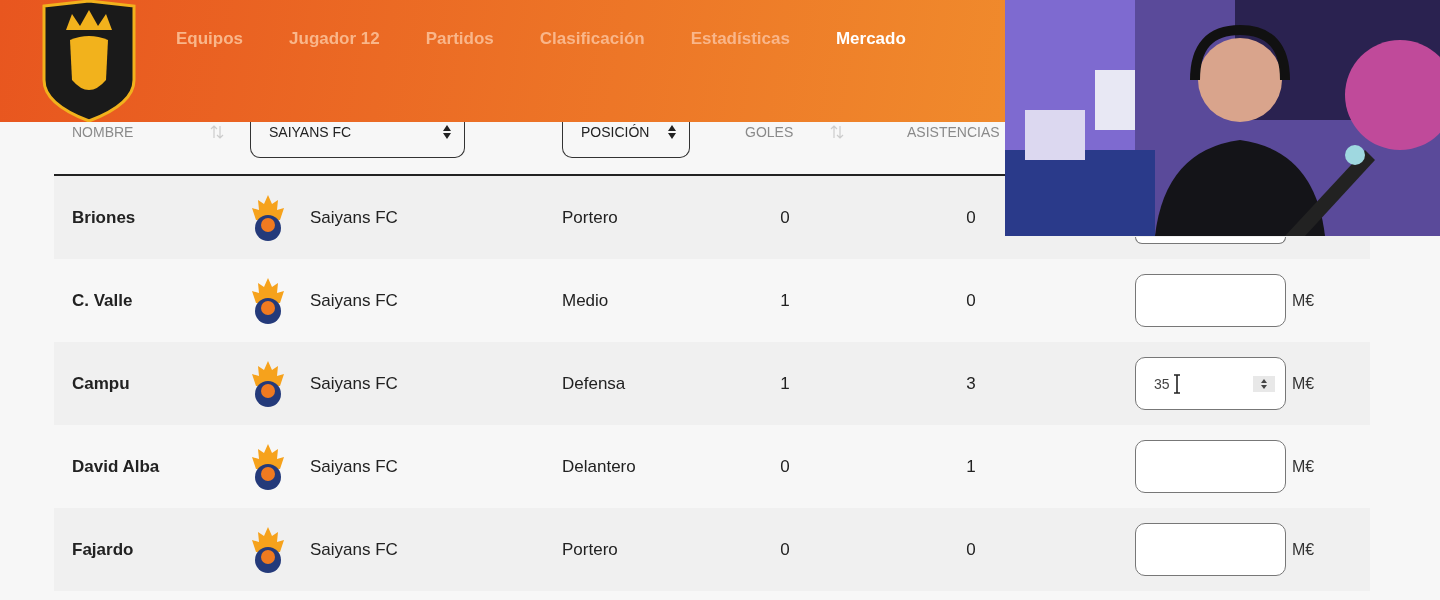 This screenshot has height=600, width=1440. What do you see at coordinates (459, 39) in the screenshot?
I see `nav-link: Partidos` at bounding box center [459, 39].